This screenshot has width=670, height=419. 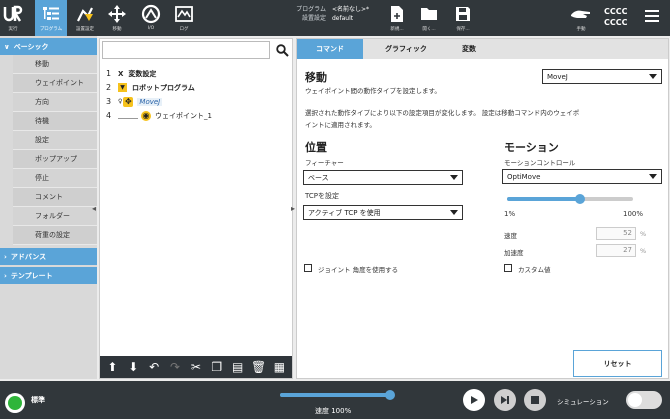 What do you see at coordinates (51, 18) in the screenshot?
I see `program-tab: プログラム` at bounding box center [51, 18].